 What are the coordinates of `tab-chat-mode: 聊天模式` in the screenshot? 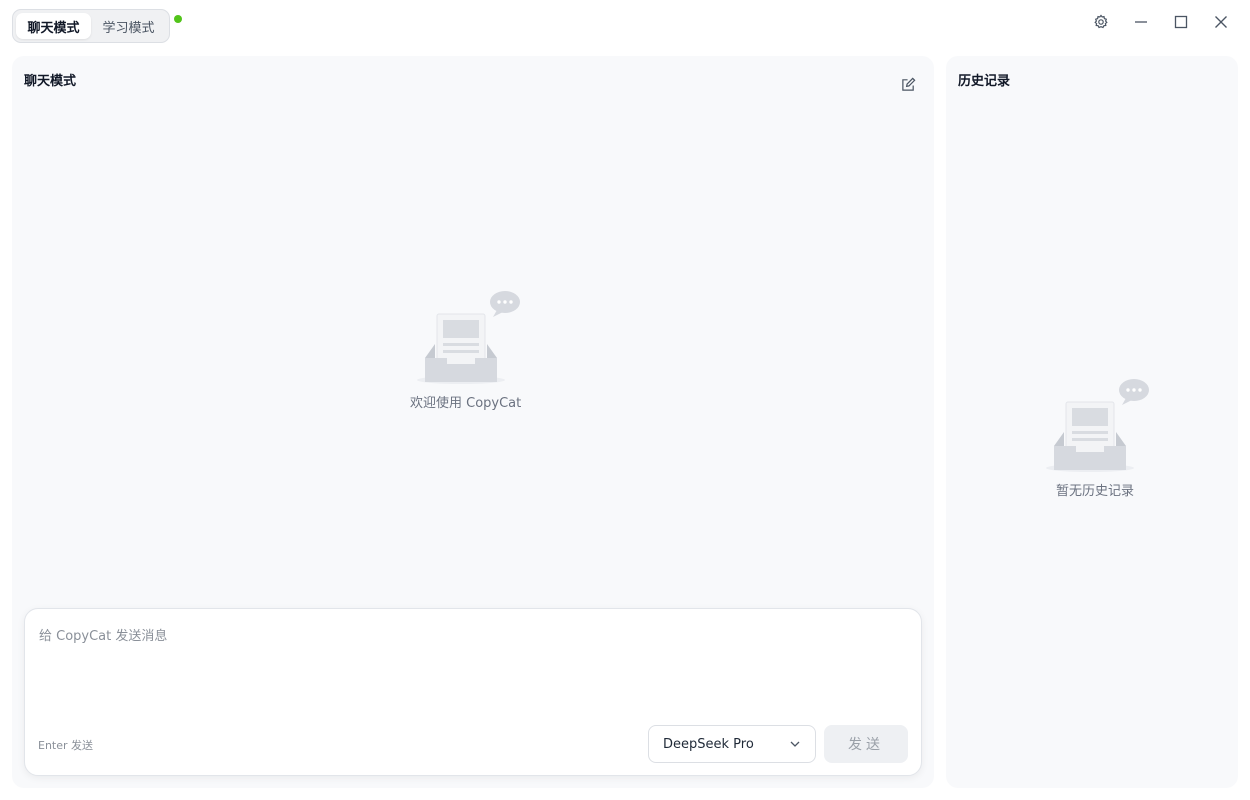 It's located at (53, 26).